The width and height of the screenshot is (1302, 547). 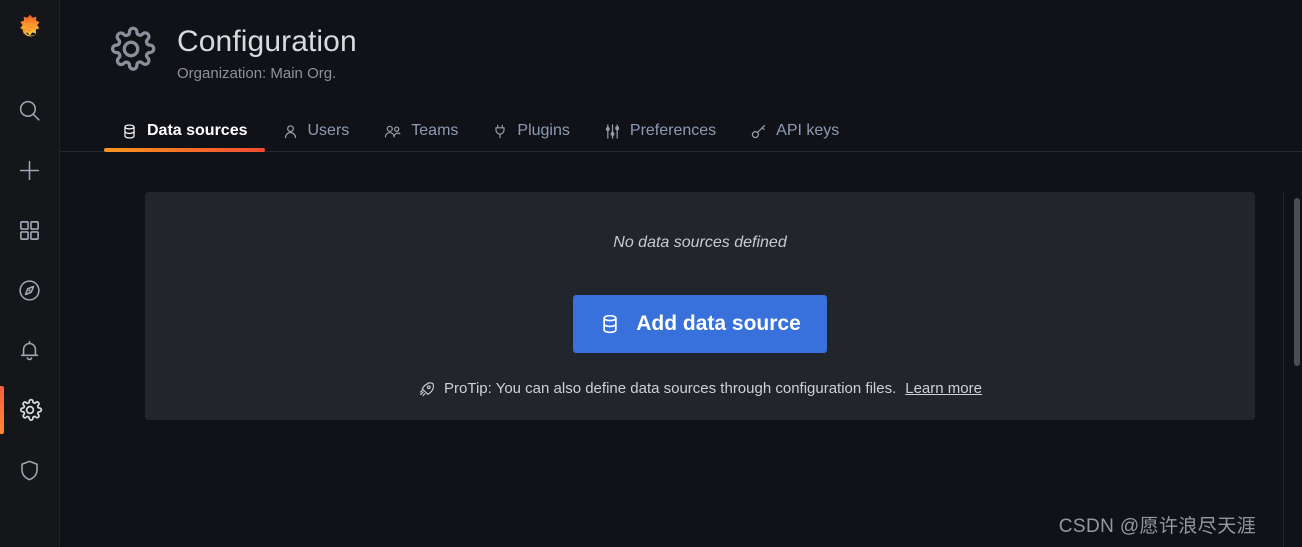 I want to click on tab-label: API keys, so click(x=808, y=130).